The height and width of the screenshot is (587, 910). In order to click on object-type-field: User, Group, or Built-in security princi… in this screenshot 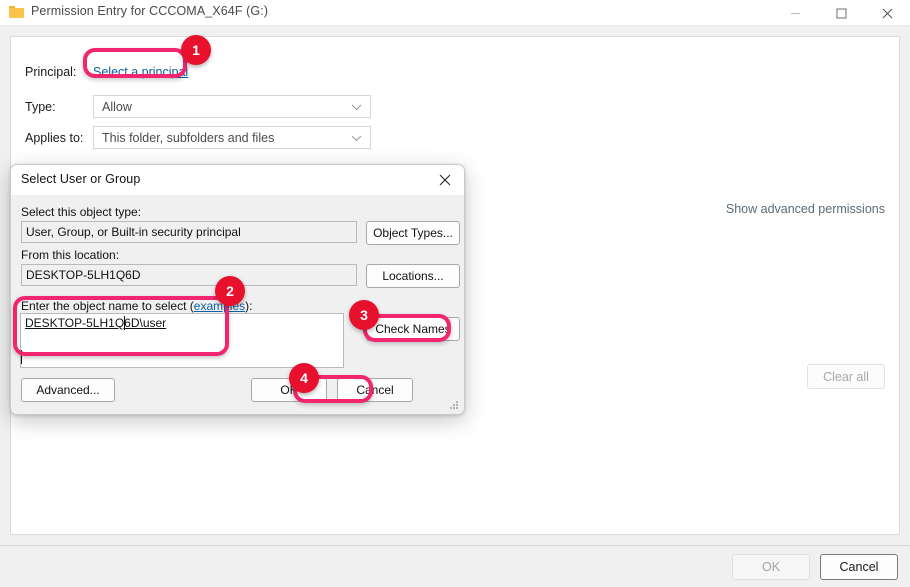, I will do `click(189, 232)`.